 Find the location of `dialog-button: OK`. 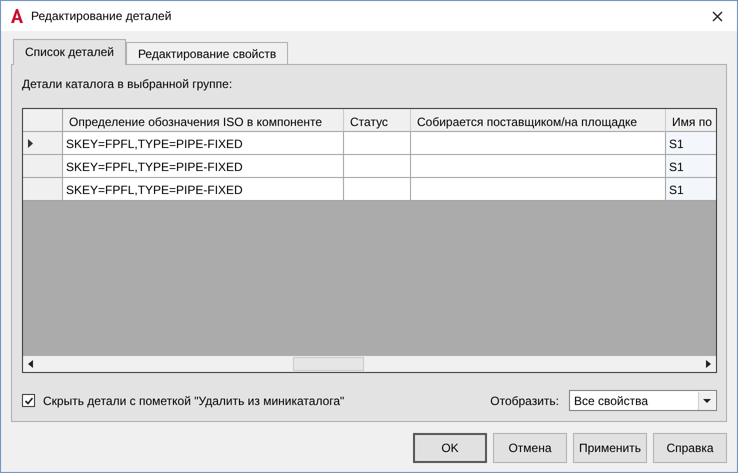

dialog-button: OK is located at coordinates (450, 448).